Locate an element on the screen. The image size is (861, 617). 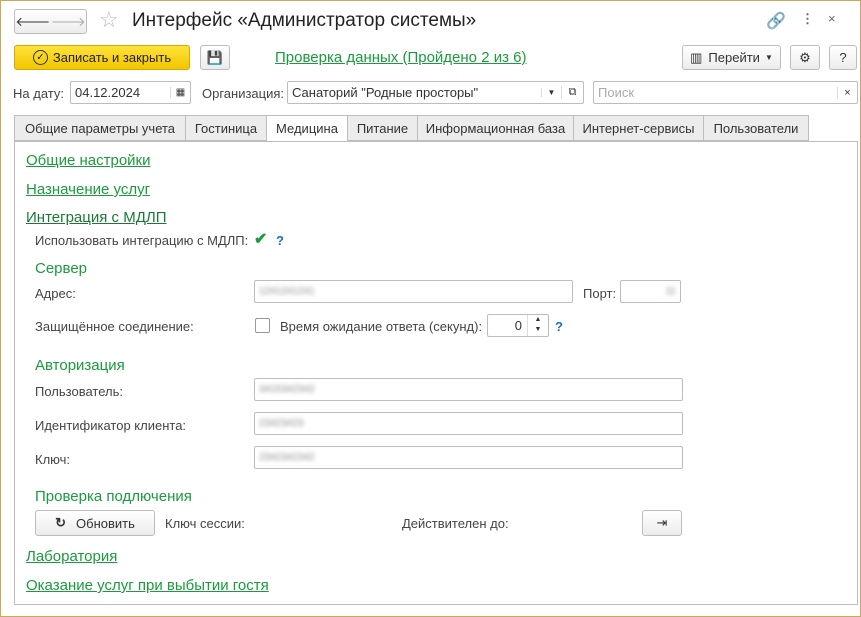
window-title: Интерфейс «Администратор системы» is located at coordinates (304, 20).